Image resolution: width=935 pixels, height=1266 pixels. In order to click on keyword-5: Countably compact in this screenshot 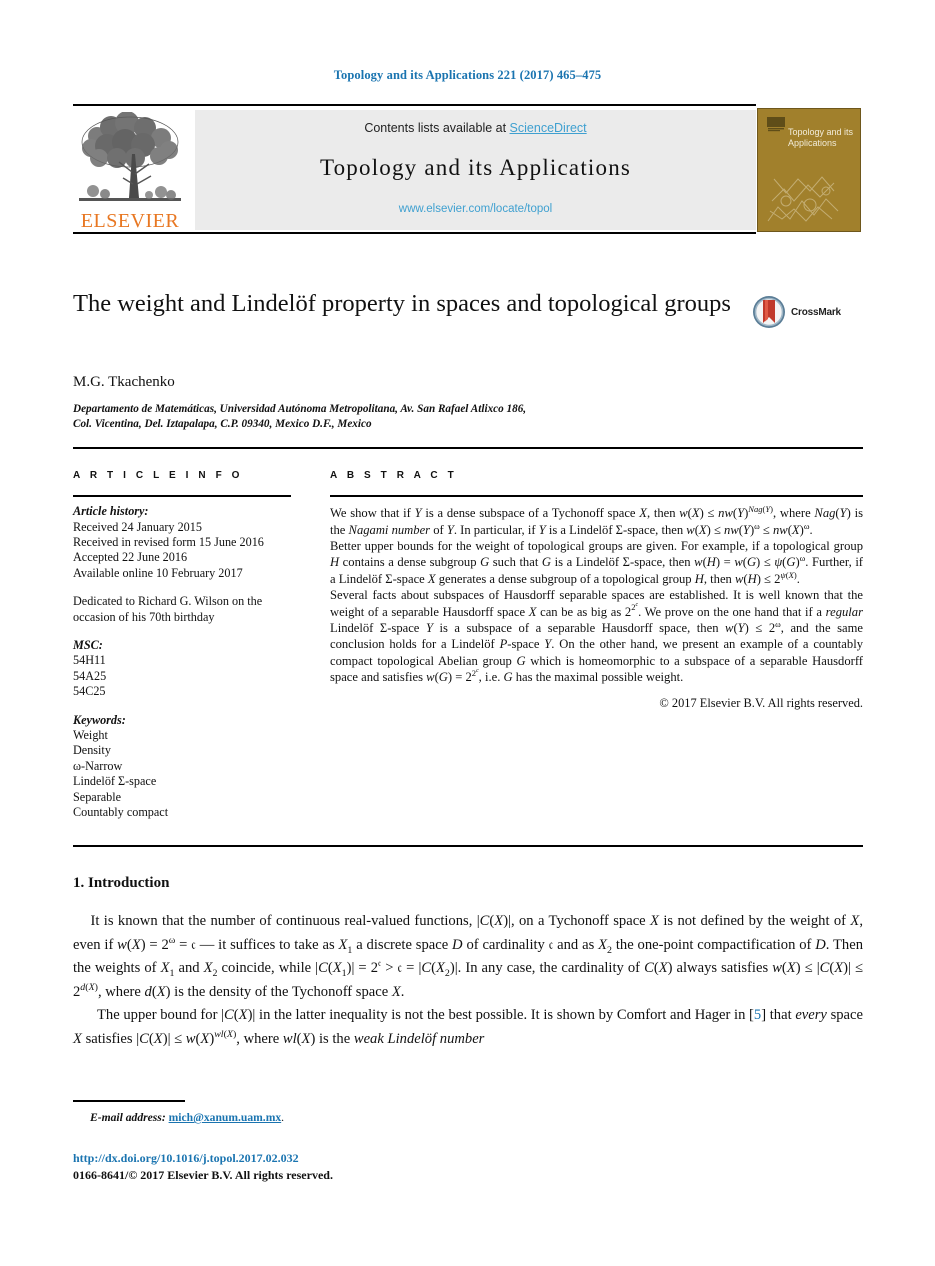, I will do `click(121, 812)`.